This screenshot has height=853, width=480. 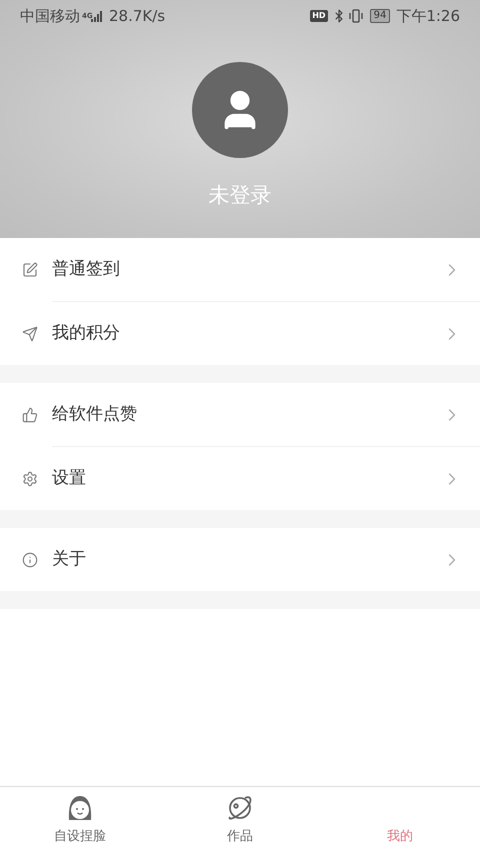 What do you see at coordinates (137, 16) in the screenshot?
I see `network-speed-text: 28.7K/s` at bounding box center [137, 16].